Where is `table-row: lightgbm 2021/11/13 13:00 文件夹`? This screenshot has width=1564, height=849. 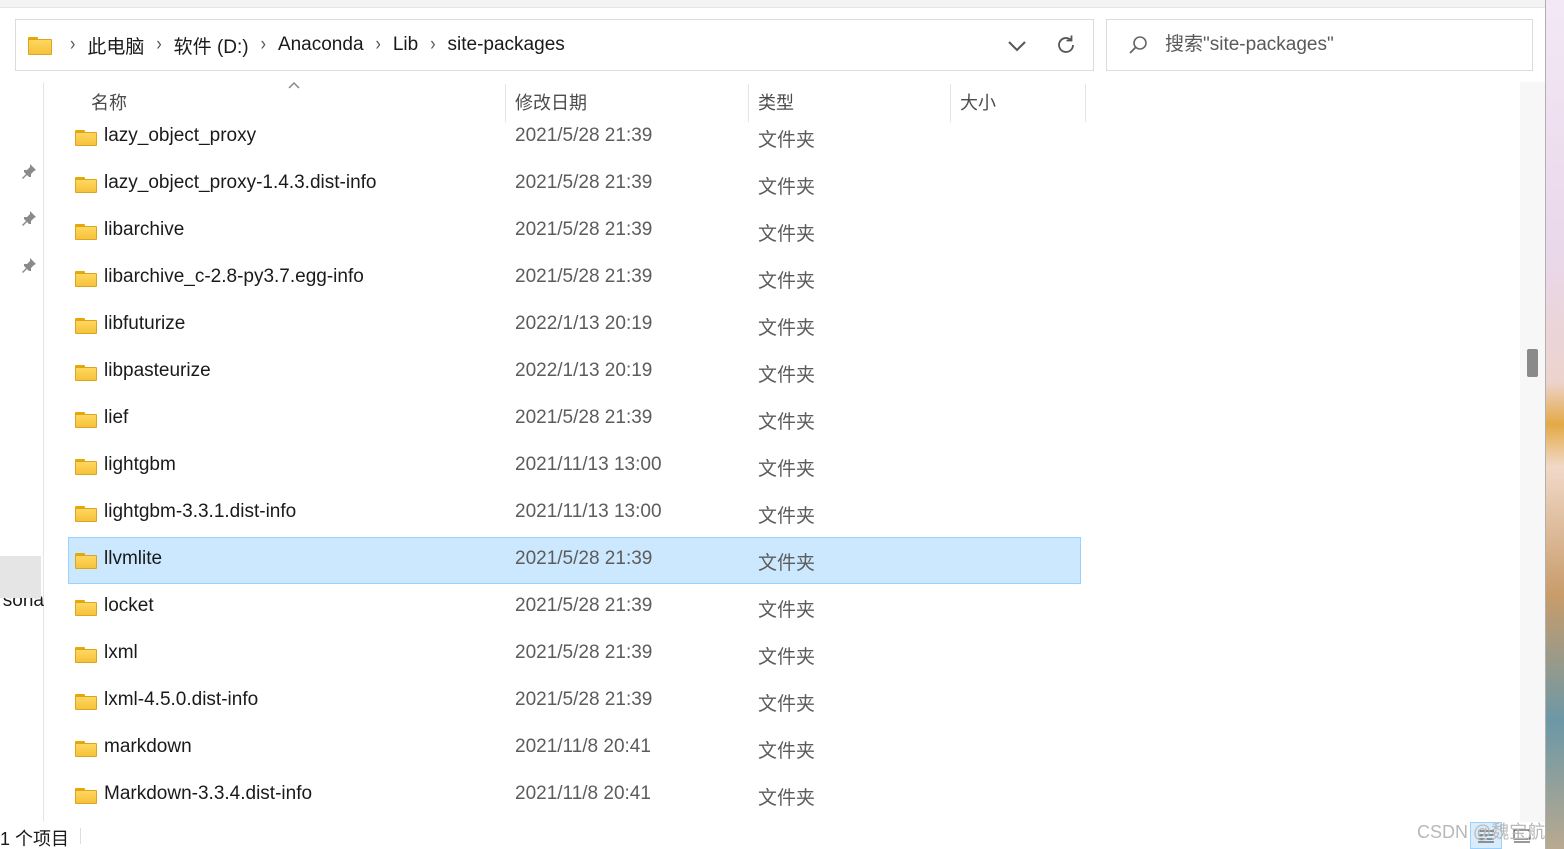
table-row: lightgbm 2021/11/13 13:00 文件夹 is located at coordinates (574, 466).